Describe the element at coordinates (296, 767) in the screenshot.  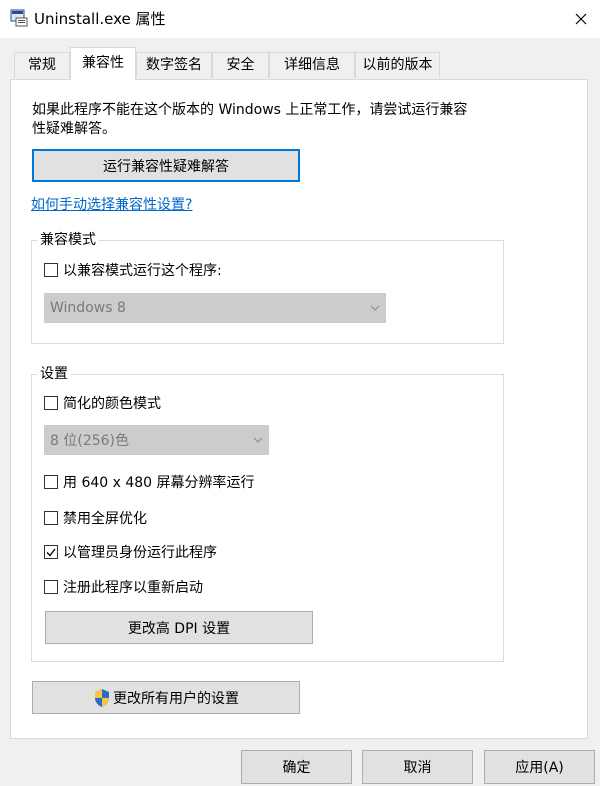
I see `ok-button: 确定` at that location.